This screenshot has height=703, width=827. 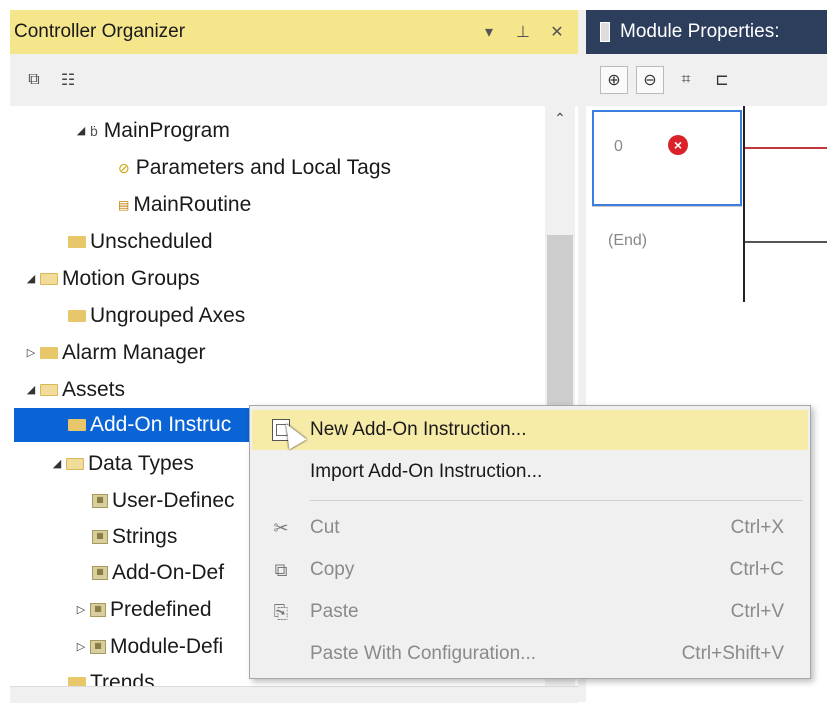 I want to click on zoom-in-icon: ⊕, so click(x=614, y=80).